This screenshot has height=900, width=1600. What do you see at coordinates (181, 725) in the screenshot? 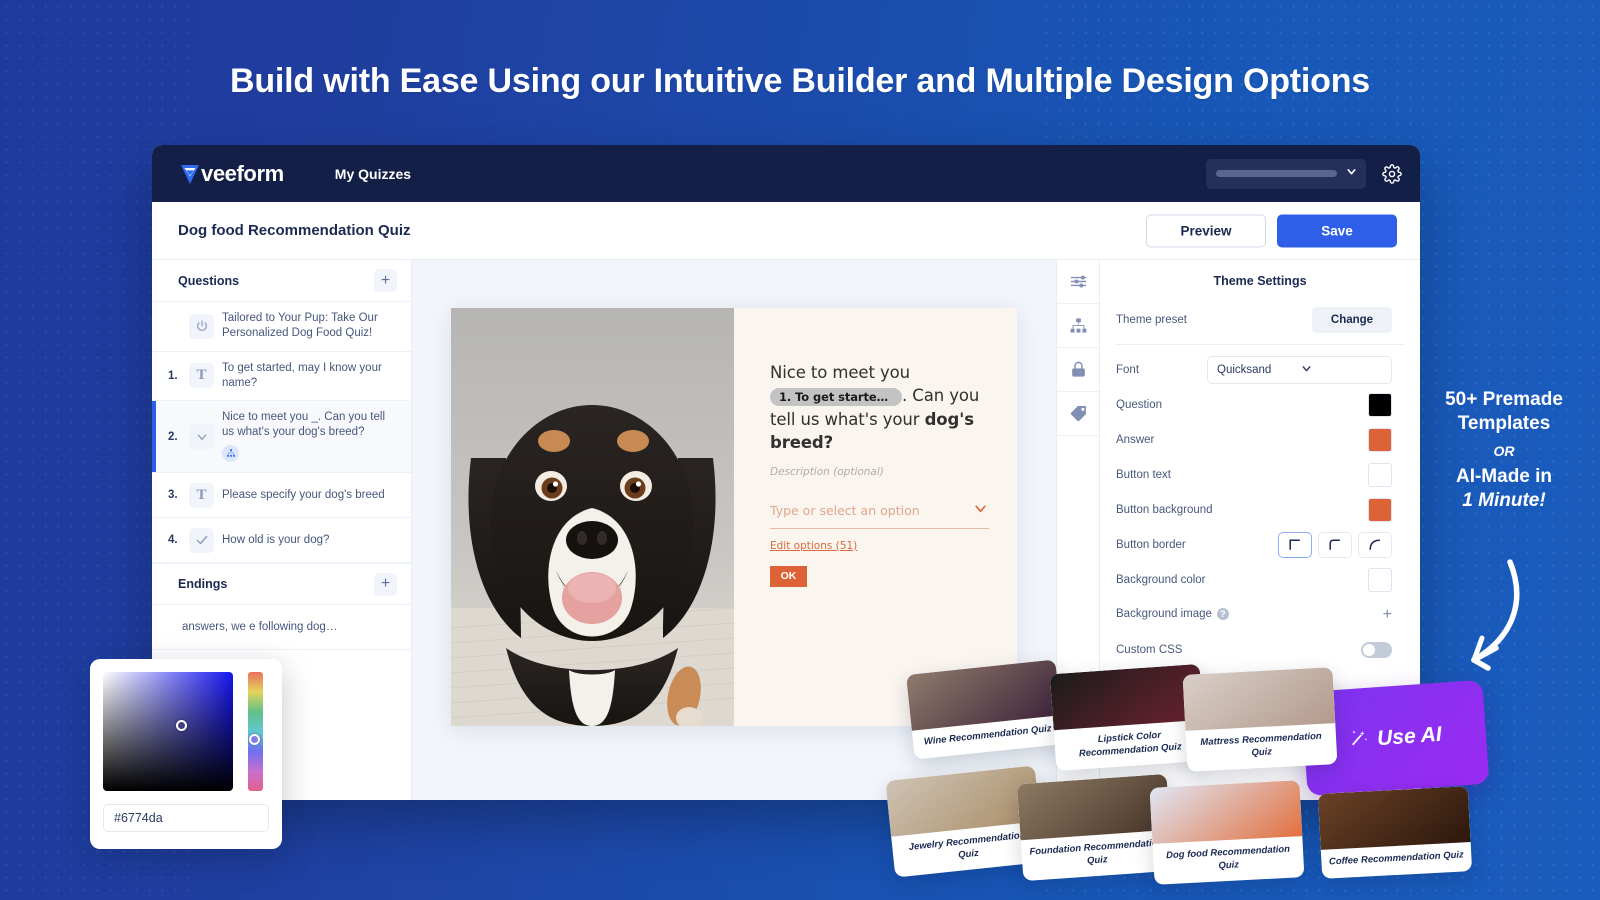
I see `saturation-value-handle` at bounding box center [181, 725].